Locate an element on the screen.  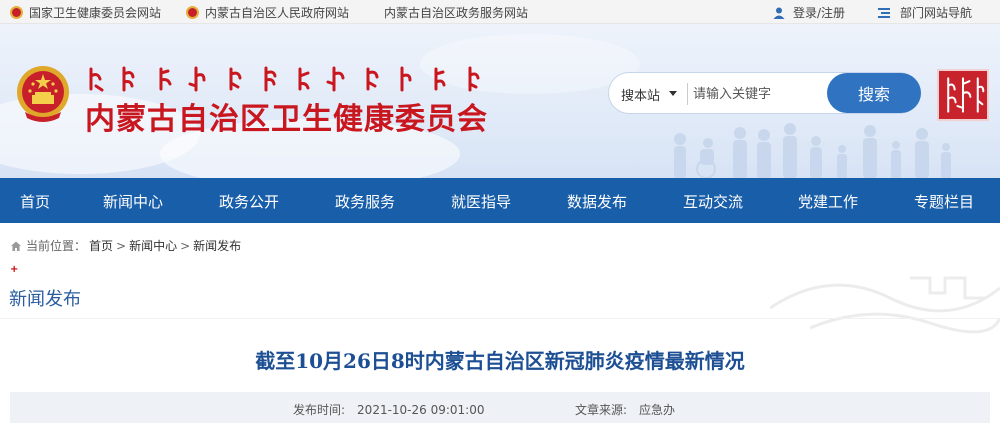
link-gov-service: 内蒙古自治区政务服务网站 is located at coordinates (456, 12).